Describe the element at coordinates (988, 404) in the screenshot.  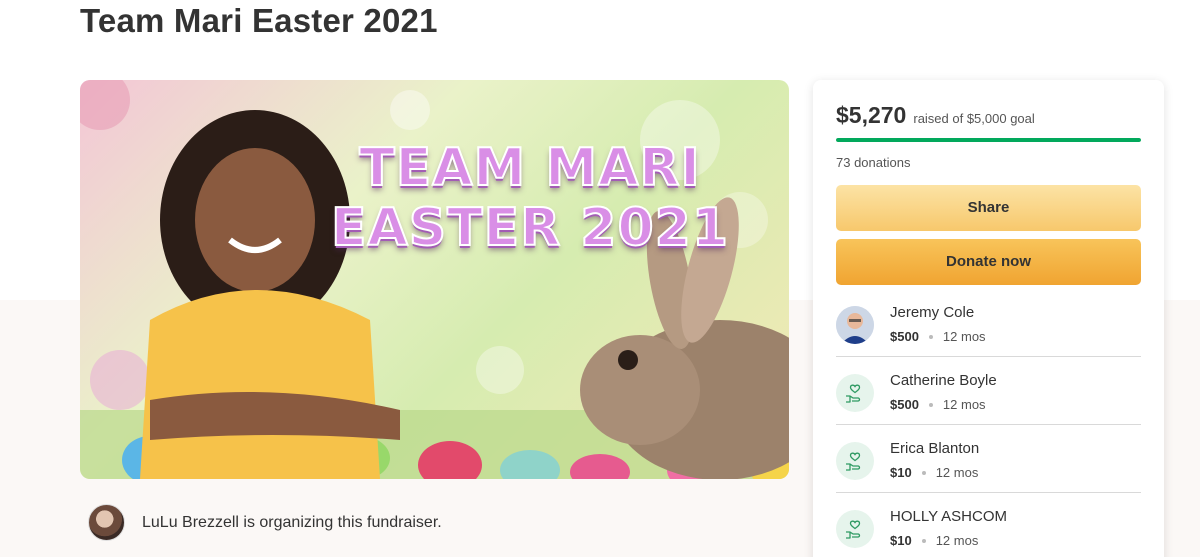
I see `donor-item: Catherine Boyle $500 12 mos` at that location.